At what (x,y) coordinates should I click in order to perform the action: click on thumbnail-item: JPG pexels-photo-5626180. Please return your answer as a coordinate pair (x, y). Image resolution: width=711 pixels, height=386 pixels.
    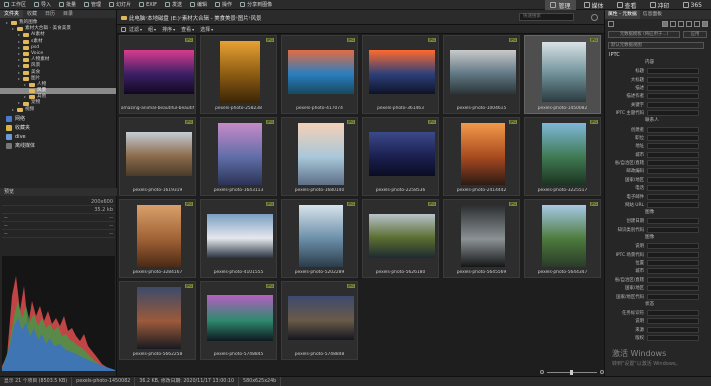
    Looking at the image, I should click on (400, 238).